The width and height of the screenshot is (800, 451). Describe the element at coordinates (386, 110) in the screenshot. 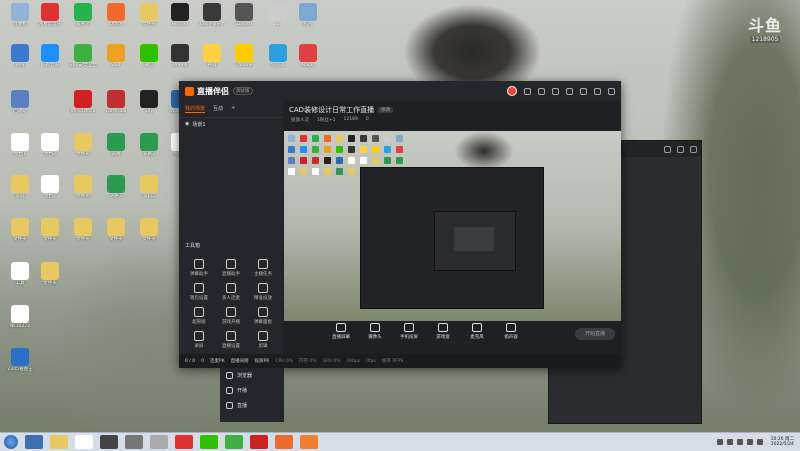

I see `edit-title-button: 修改` at that location.